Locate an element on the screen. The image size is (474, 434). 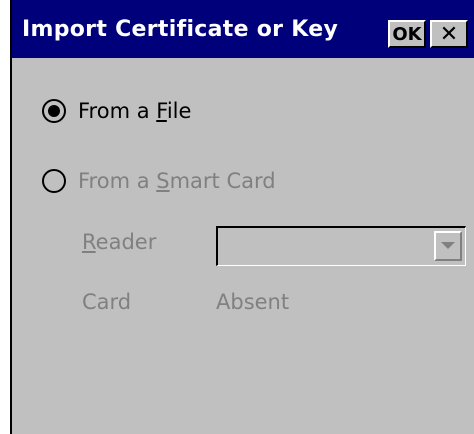
chevron-down-icon is located at coordinates (448, 245).